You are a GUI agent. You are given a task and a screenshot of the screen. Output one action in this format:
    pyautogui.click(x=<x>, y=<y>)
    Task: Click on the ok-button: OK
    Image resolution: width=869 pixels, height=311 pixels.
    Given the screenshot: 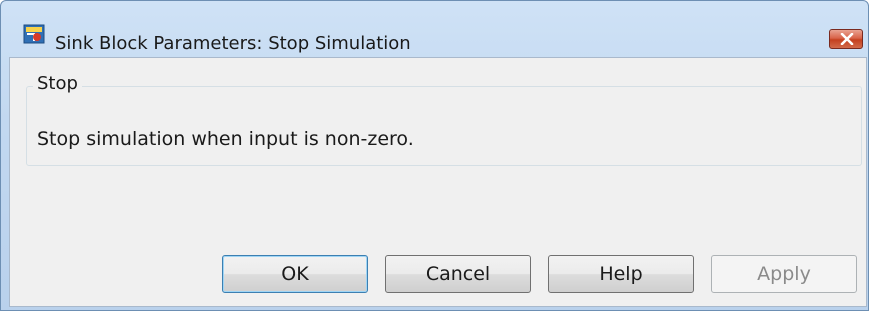 What is the action you would take?
    pyautogui.click(x=295, y=274)
    